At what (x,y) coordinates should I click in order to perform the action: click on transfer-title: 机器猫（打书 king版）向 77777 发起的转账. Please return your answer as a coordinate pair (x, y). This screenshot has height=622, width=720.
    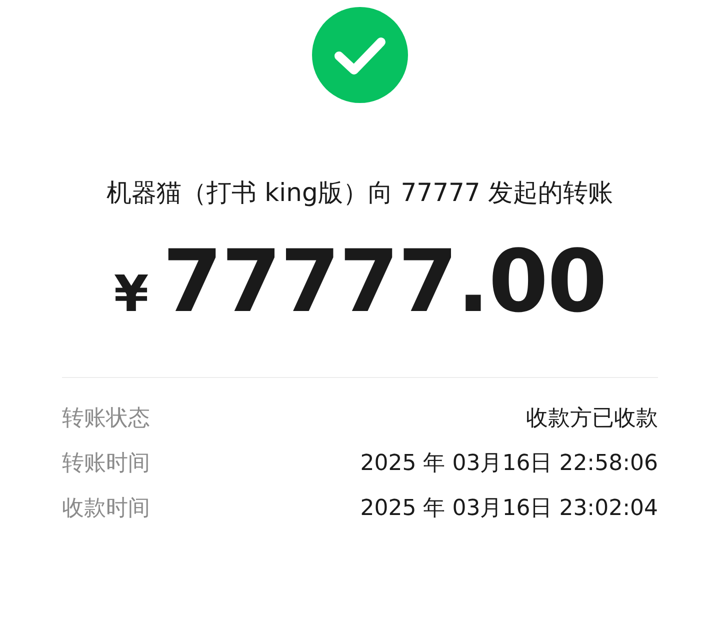
    Looking at the image, I should click on (360, 193).